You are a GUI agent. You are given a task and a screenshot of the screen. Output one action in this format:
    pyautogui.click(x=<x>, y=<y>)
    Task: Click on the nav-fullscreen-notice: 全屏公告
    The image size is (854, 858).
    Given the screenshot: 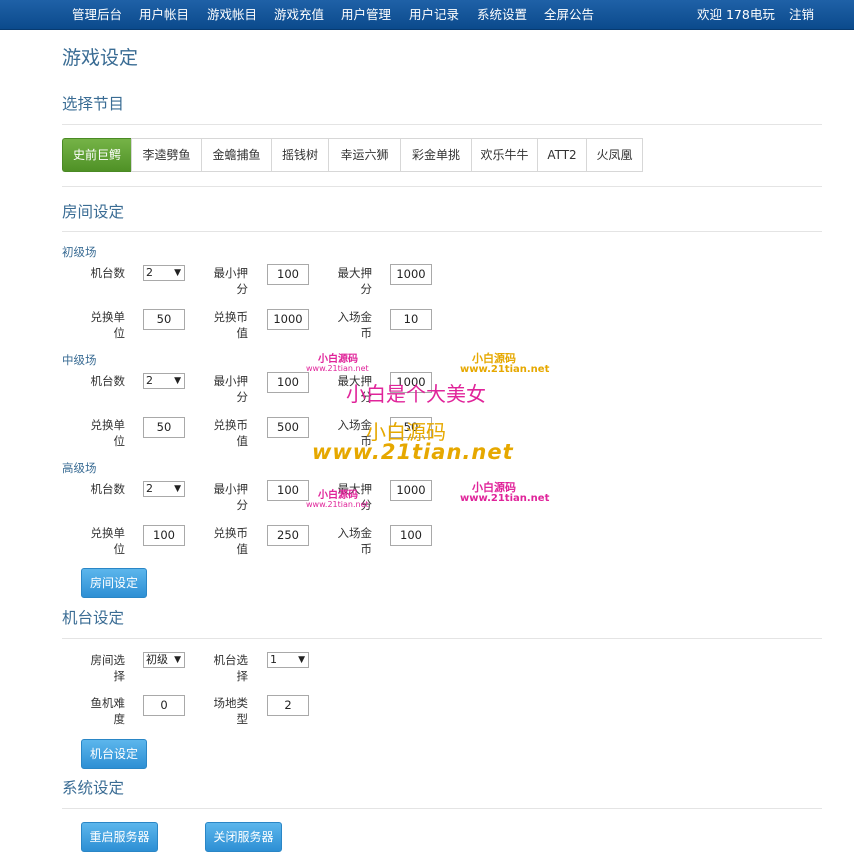 What is the action you would take?
    pyautogui.click(x=569, y=15)
    